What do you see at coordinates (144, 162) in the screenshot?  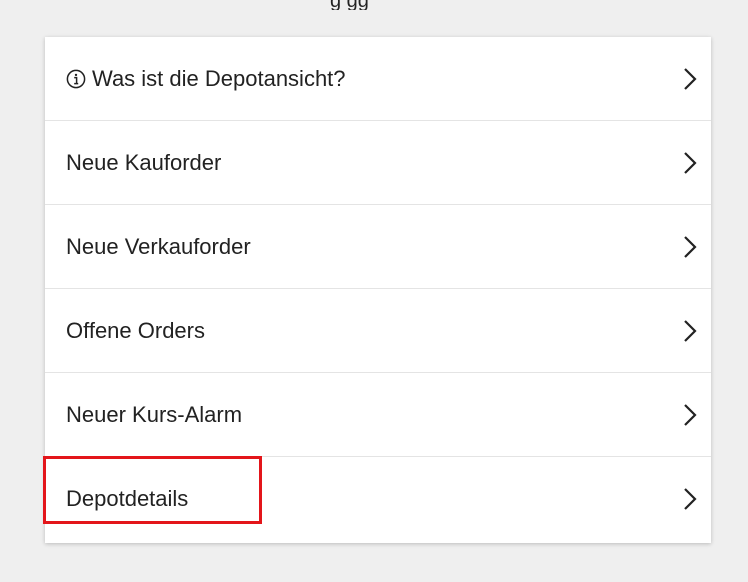 I see `menu-item-label: Neue Kauforder` at bounding box center [144, 162].